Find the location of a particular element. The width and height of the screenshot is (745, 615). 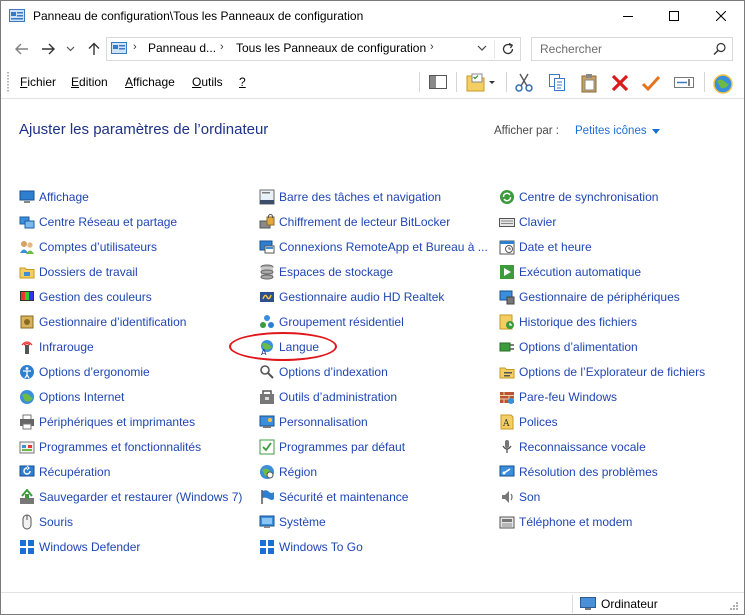

scissors-icon is located at coordinates (524, 82).